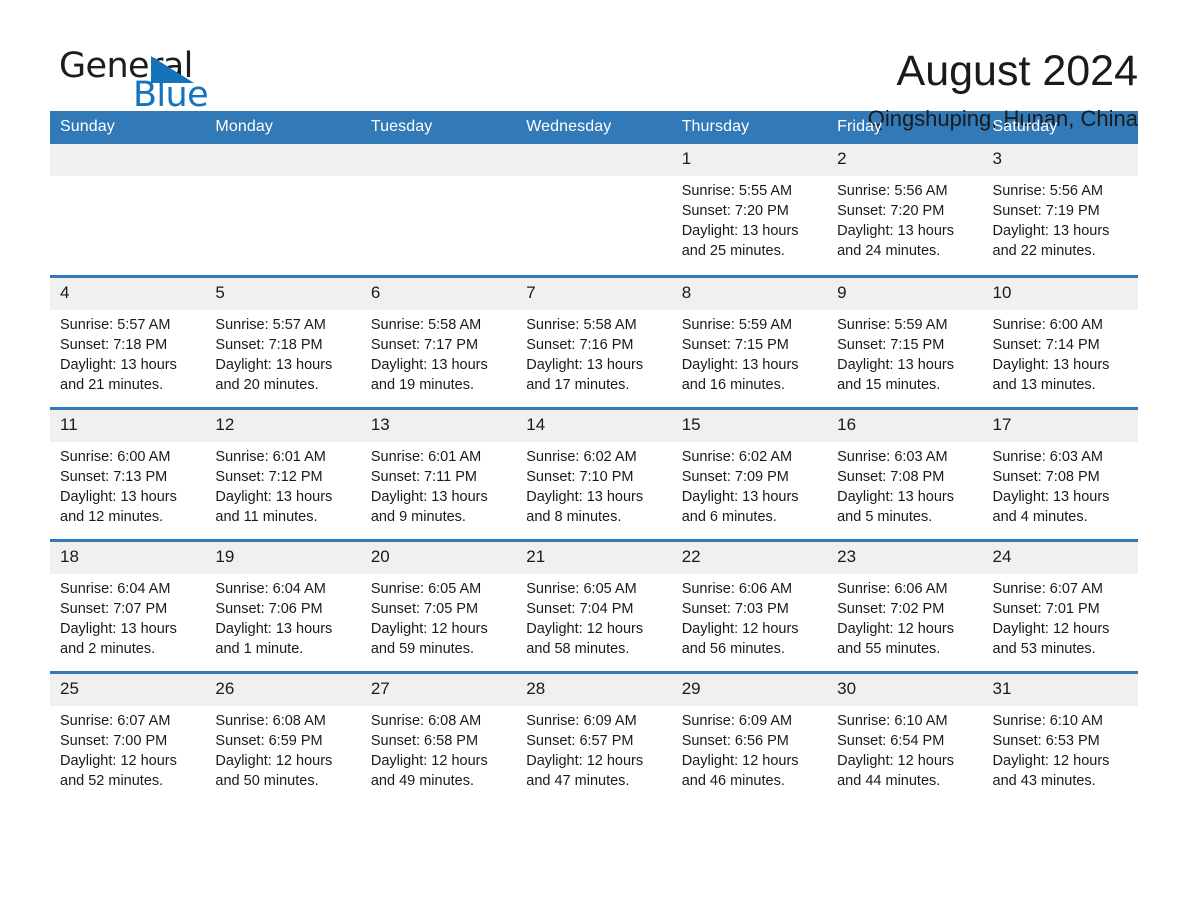 The image size is (1188, 918). What do you see at coordinates (1060, 160) in the screenshot?
I see `day-number: 3` at bounding box center [1060, 160].